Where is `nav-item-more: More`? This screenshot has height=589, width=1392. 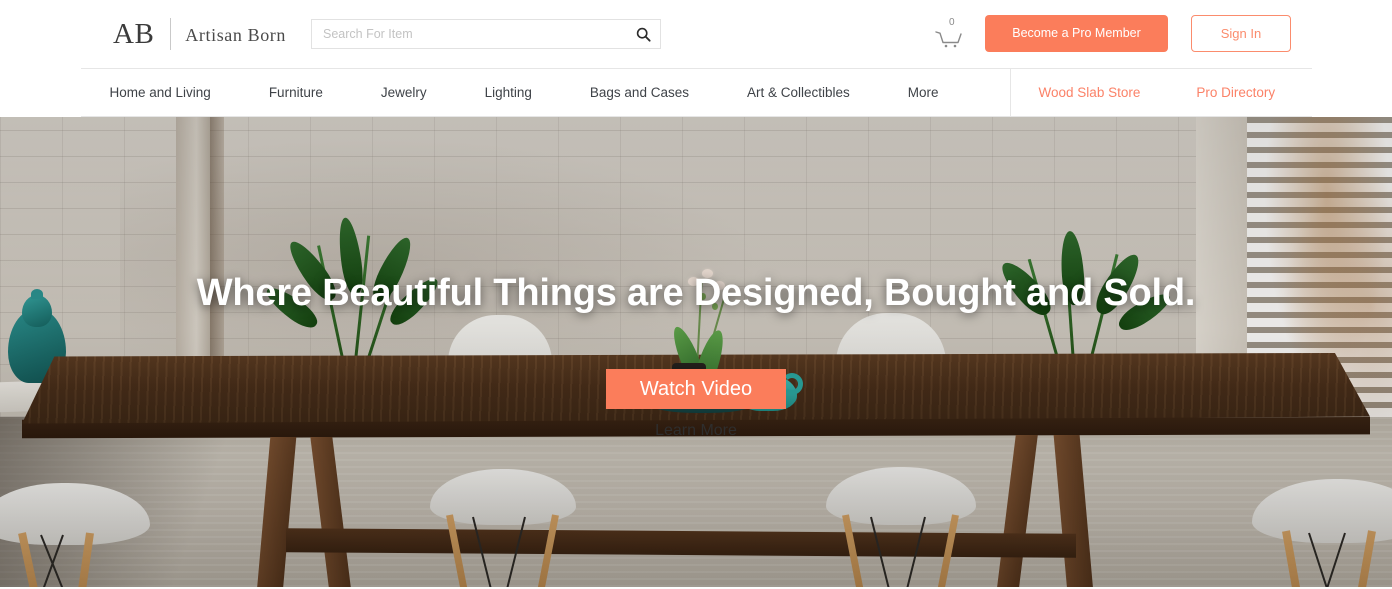
nav-item-more: More is located at coordinates (923, 92).